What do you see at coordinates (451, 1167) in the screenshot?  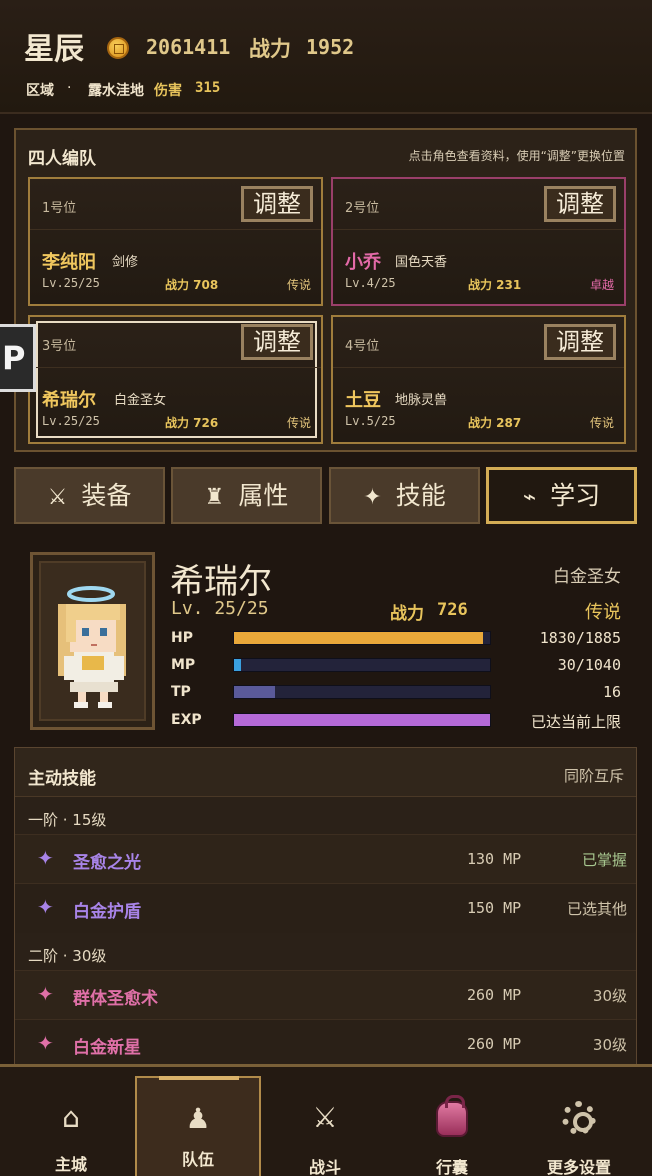 I see `nav-label: 行囊` at bounding box center [451, 1167].